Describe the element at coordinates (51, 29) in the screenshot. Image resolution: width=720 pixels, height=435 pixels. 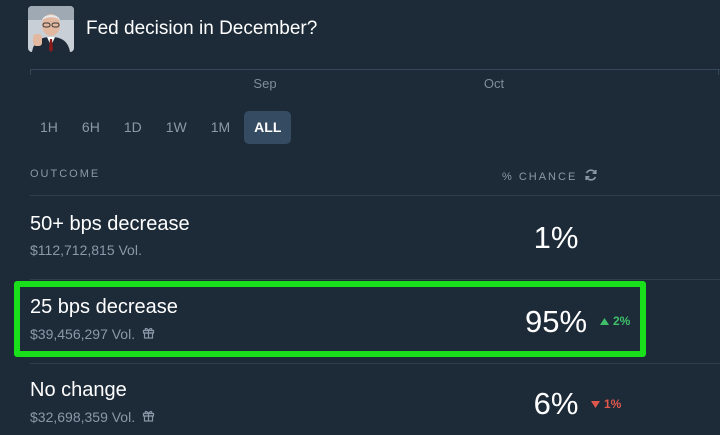
I see `market-avatar` at that location.